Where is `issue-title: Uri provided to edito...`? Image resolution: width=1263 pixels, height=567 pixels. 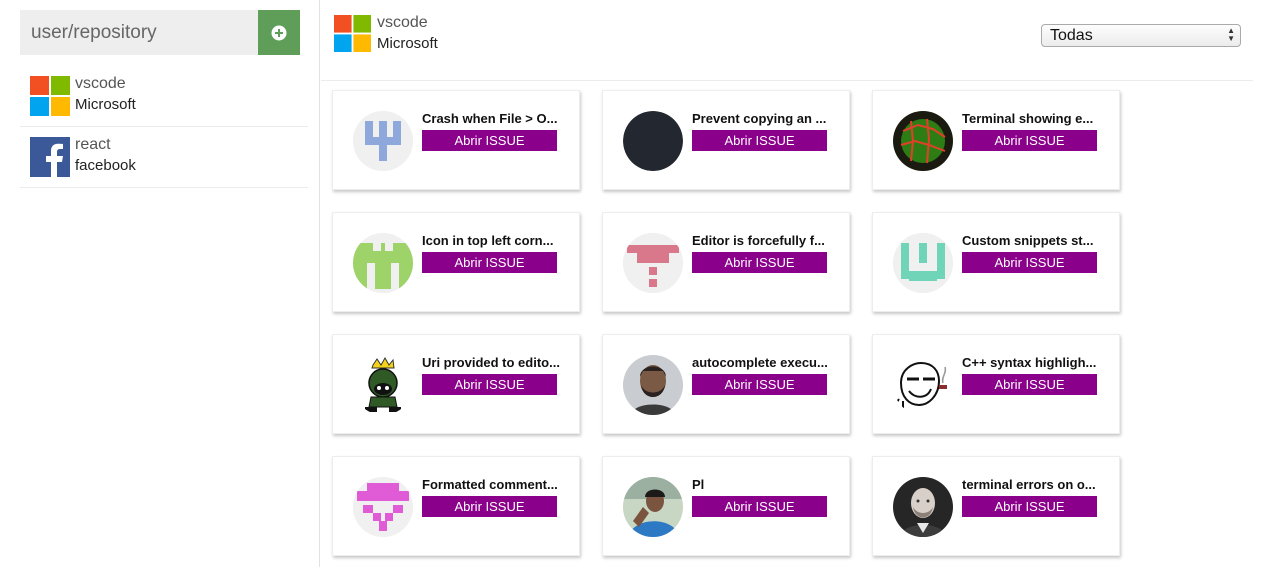 issue-title: Uri provided to edito... is located at coordinates (491, 362).